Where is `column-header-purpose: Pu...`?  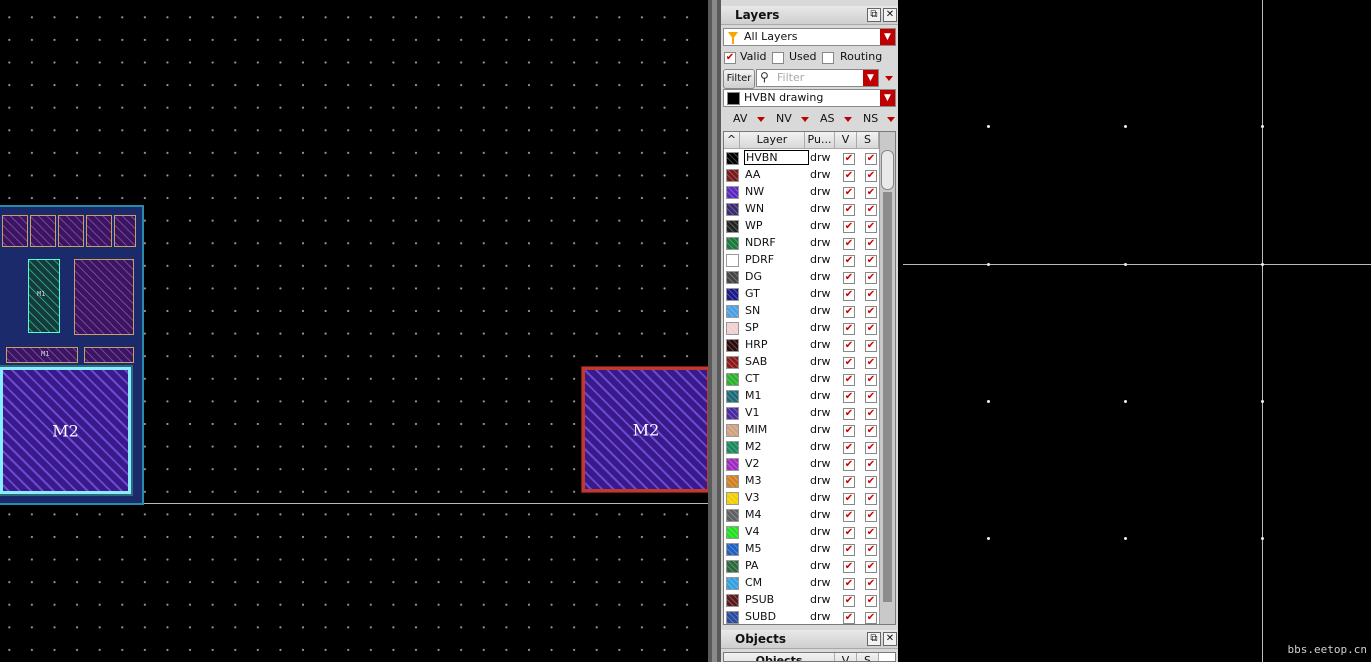 column-header-purpose: Pu... is located at coordinates (820, 140).